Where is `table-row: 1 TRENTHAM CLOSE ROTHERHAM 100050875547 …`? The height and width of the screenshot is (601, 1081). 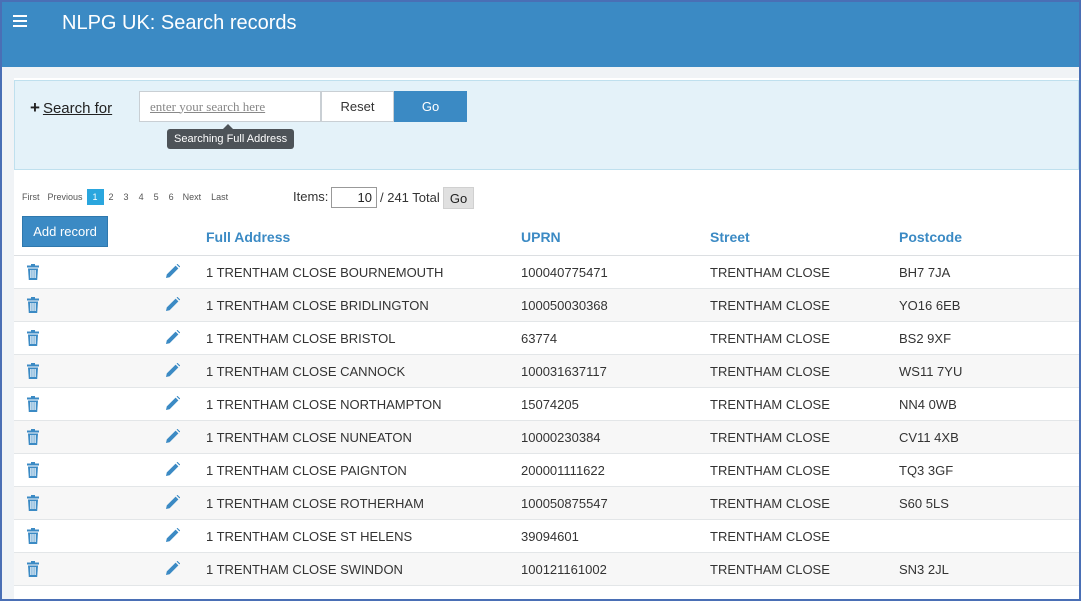 table-row: 1 TRENTHAM CLOSE ROTHERHAM 100050875547 … is located at coordinates (546, 503).